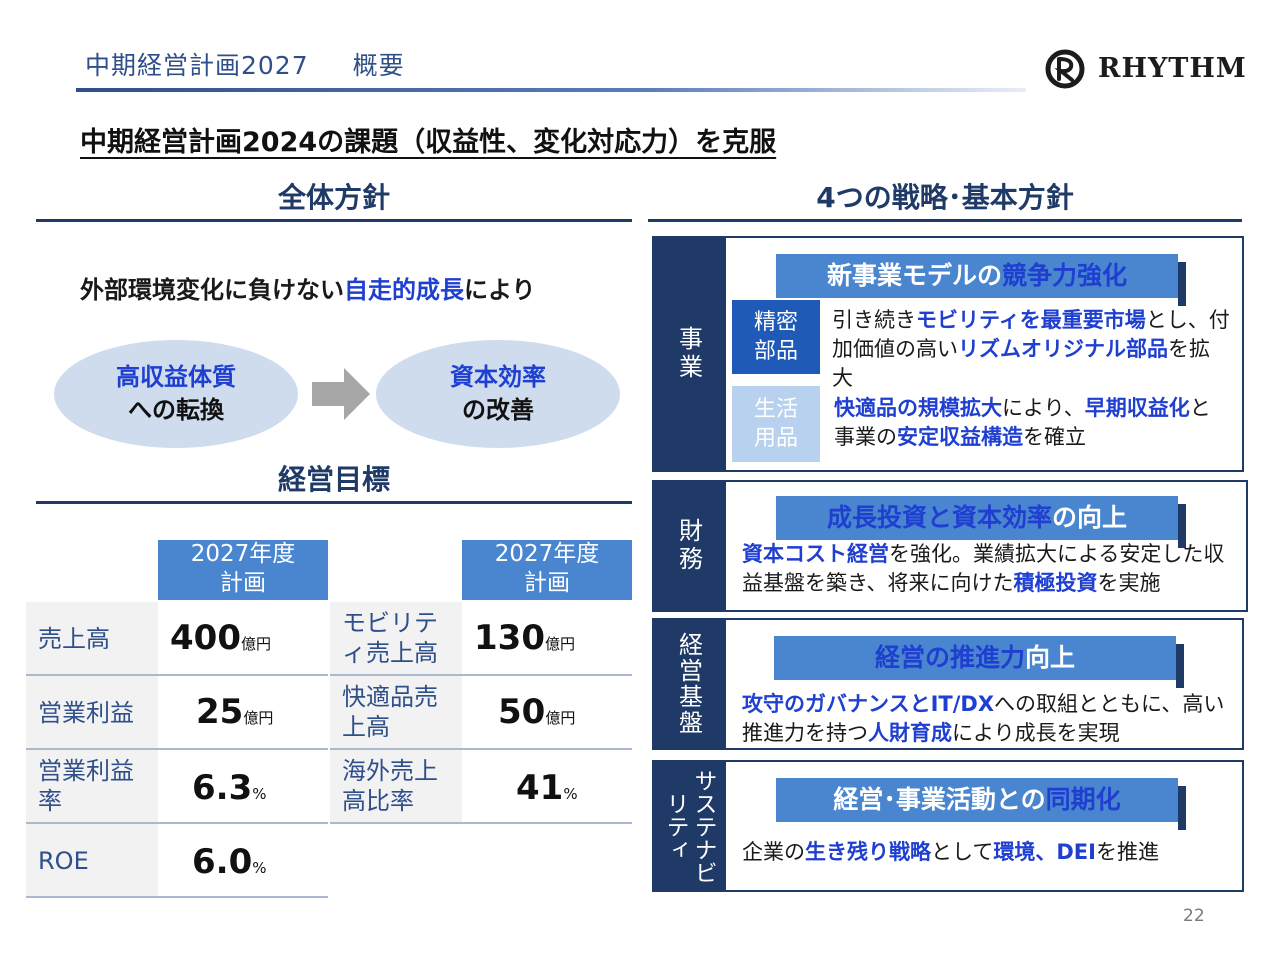  Describe the element at coordinates (86, 786) in the screenshot. I see `target-label-operating-margin: 営業利益率` at that location.